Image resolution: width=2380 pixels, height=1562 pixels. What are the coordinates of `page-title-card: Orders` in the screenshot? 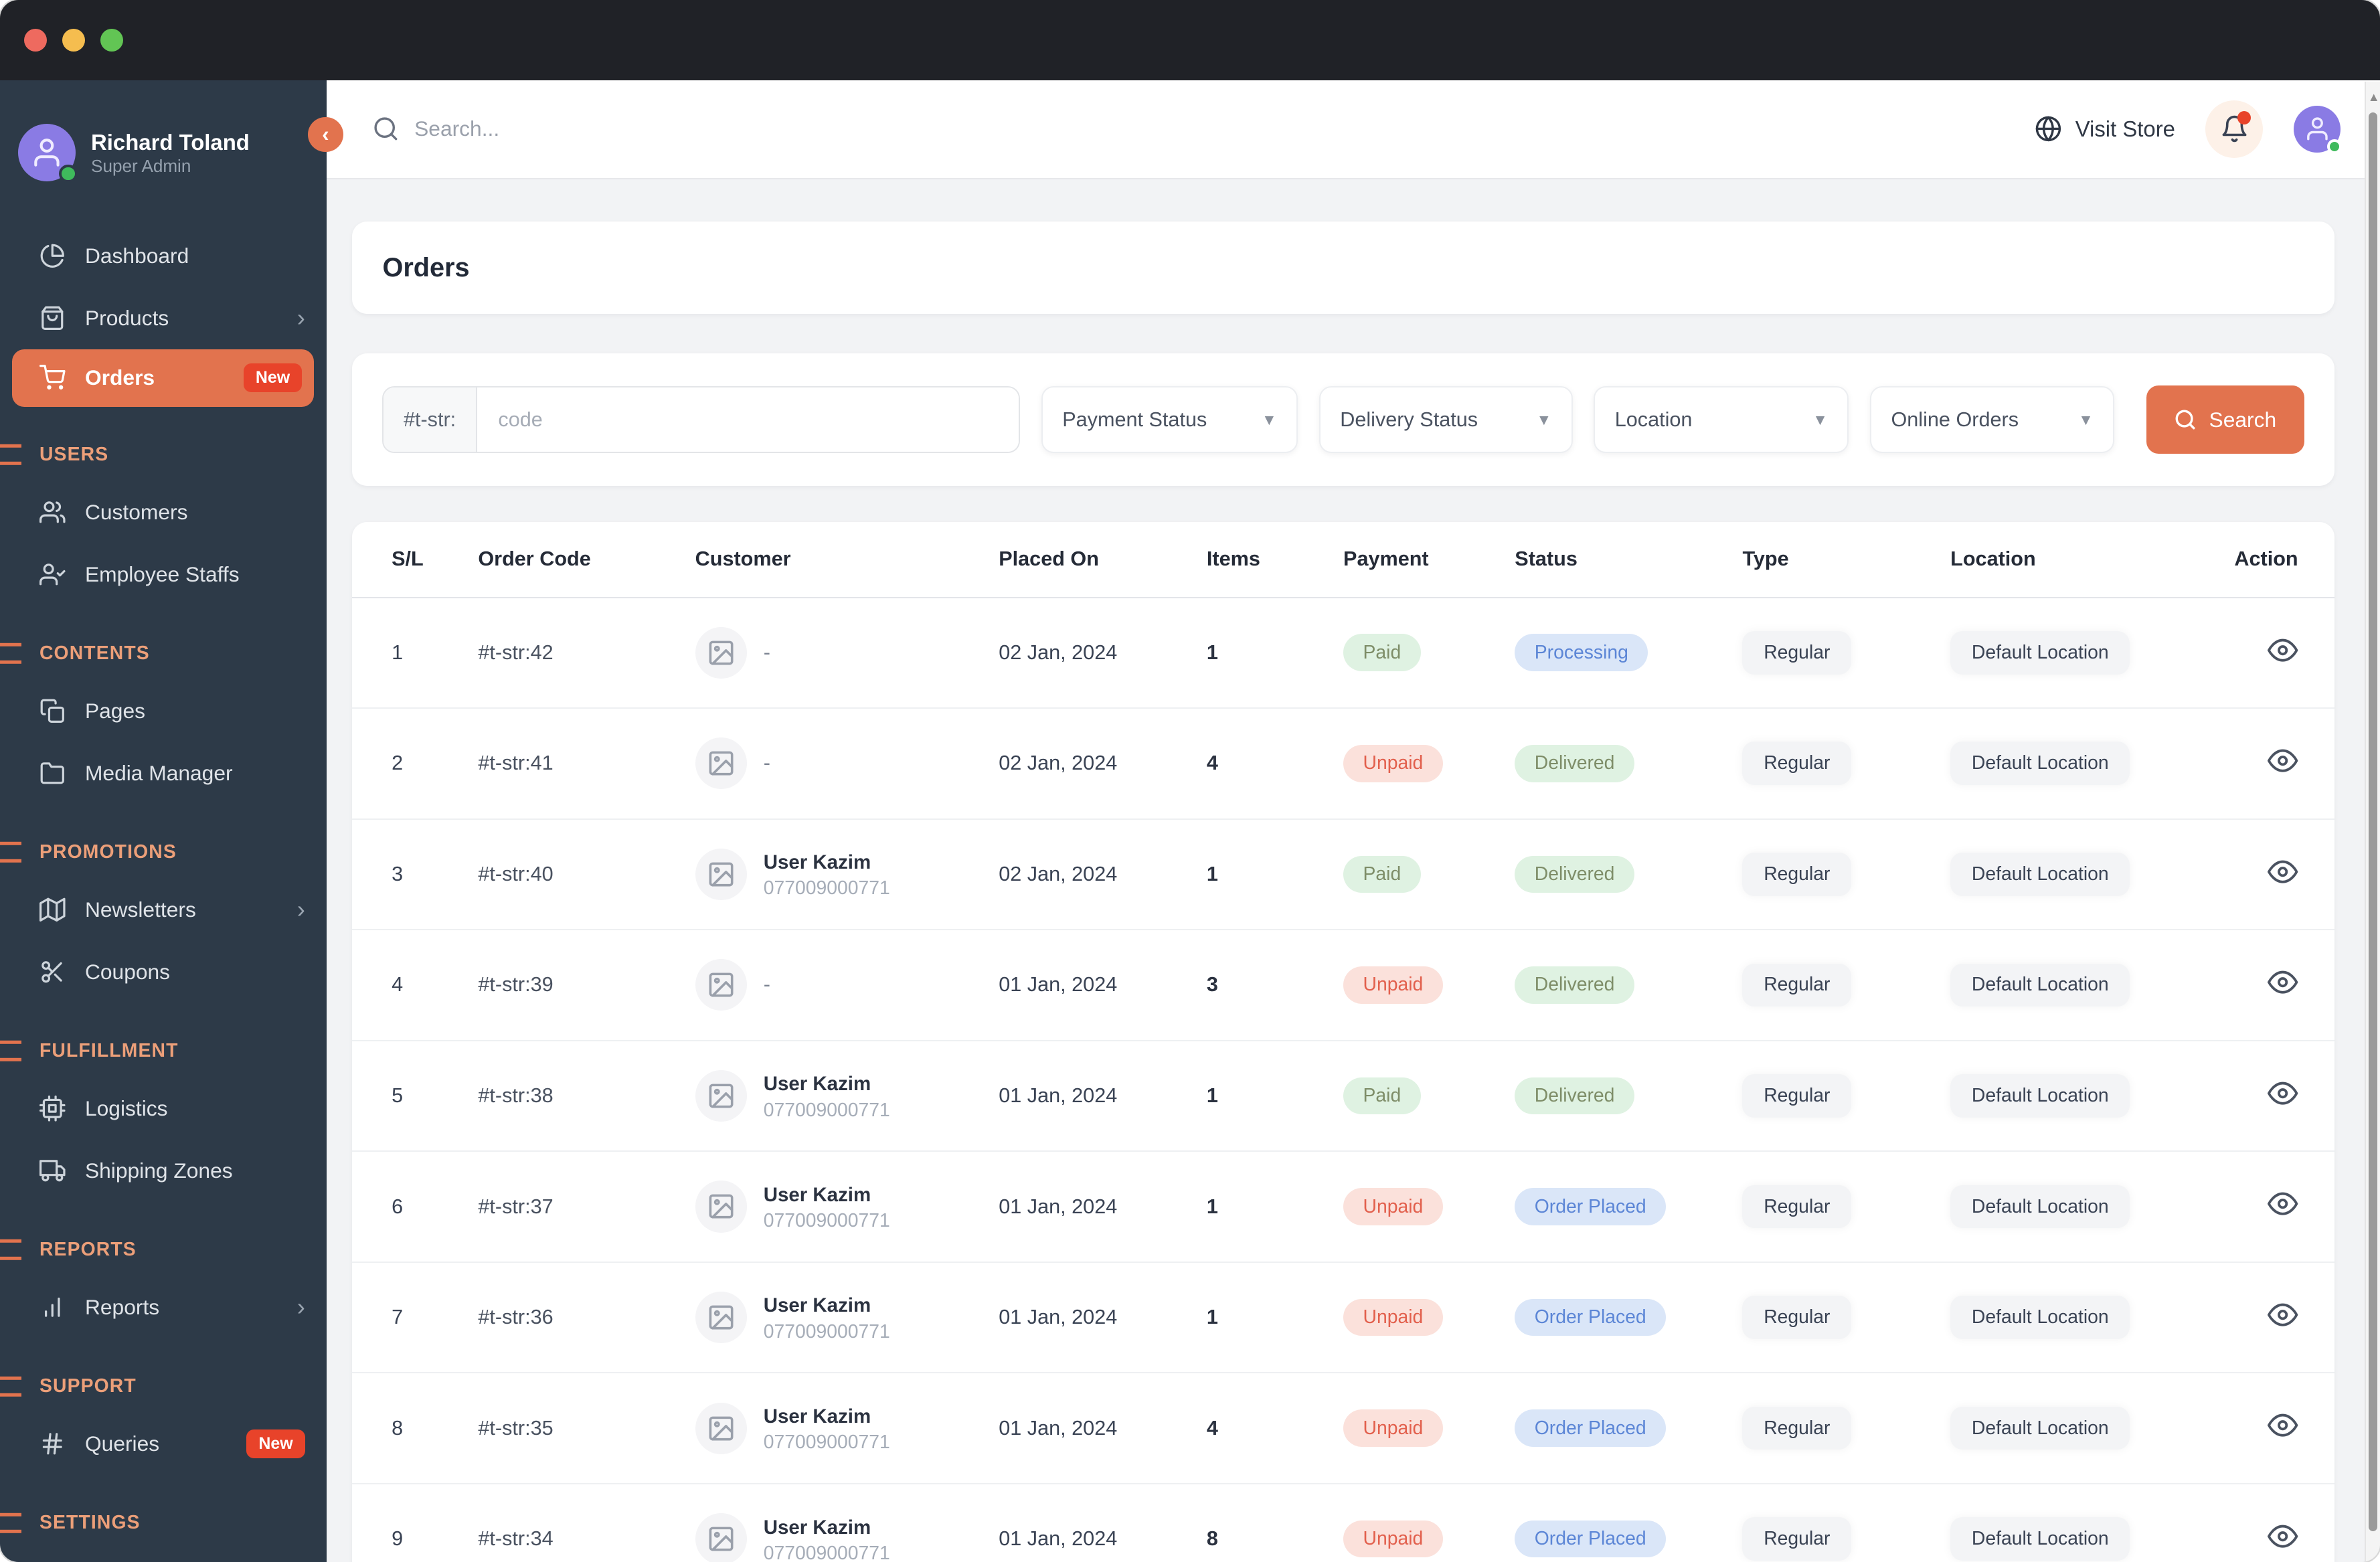 It's located at (1344, 268).